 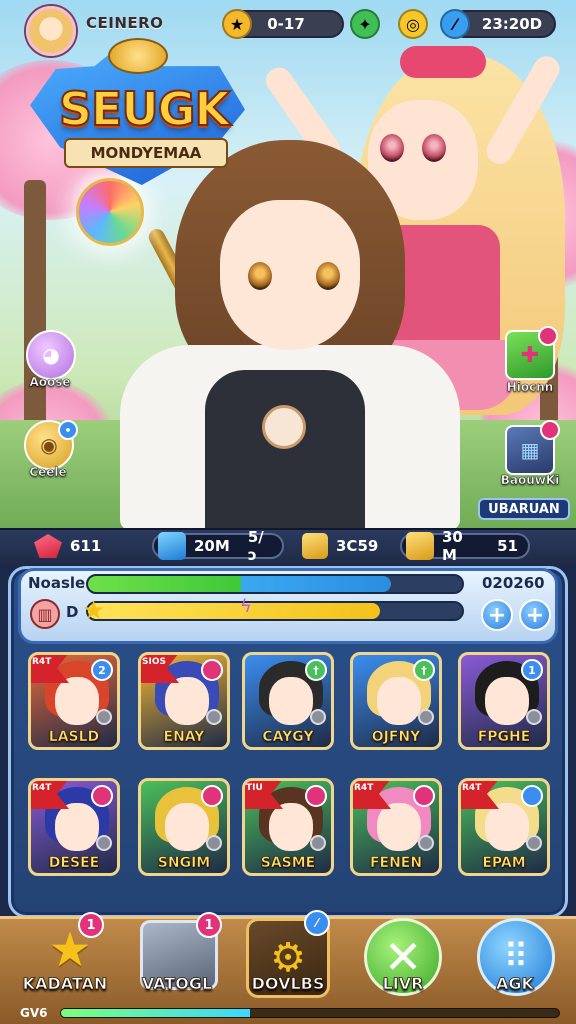 I want to click on character-card: R4T EPAM, so click(x=504, y=827).